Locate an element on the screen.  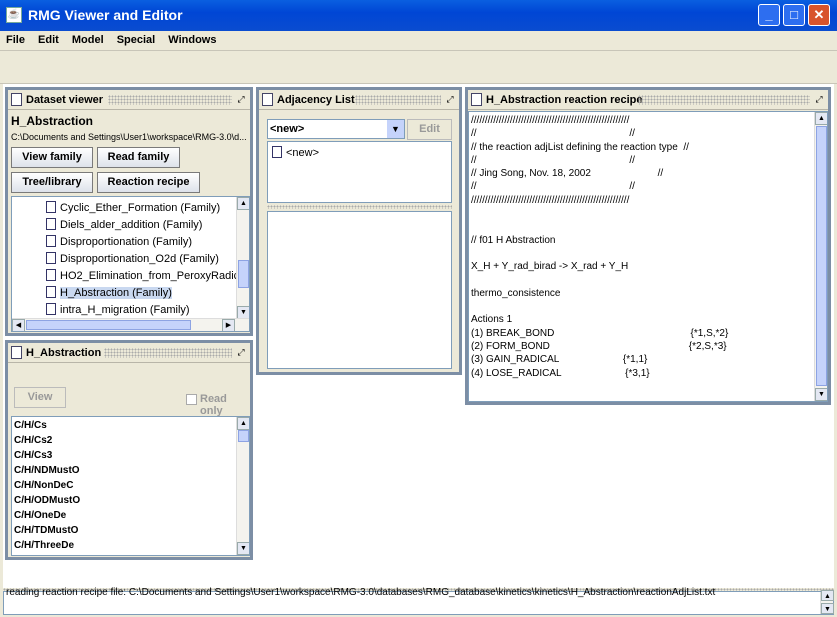
menu-windows: Windows is located at coordinates (191, 38).